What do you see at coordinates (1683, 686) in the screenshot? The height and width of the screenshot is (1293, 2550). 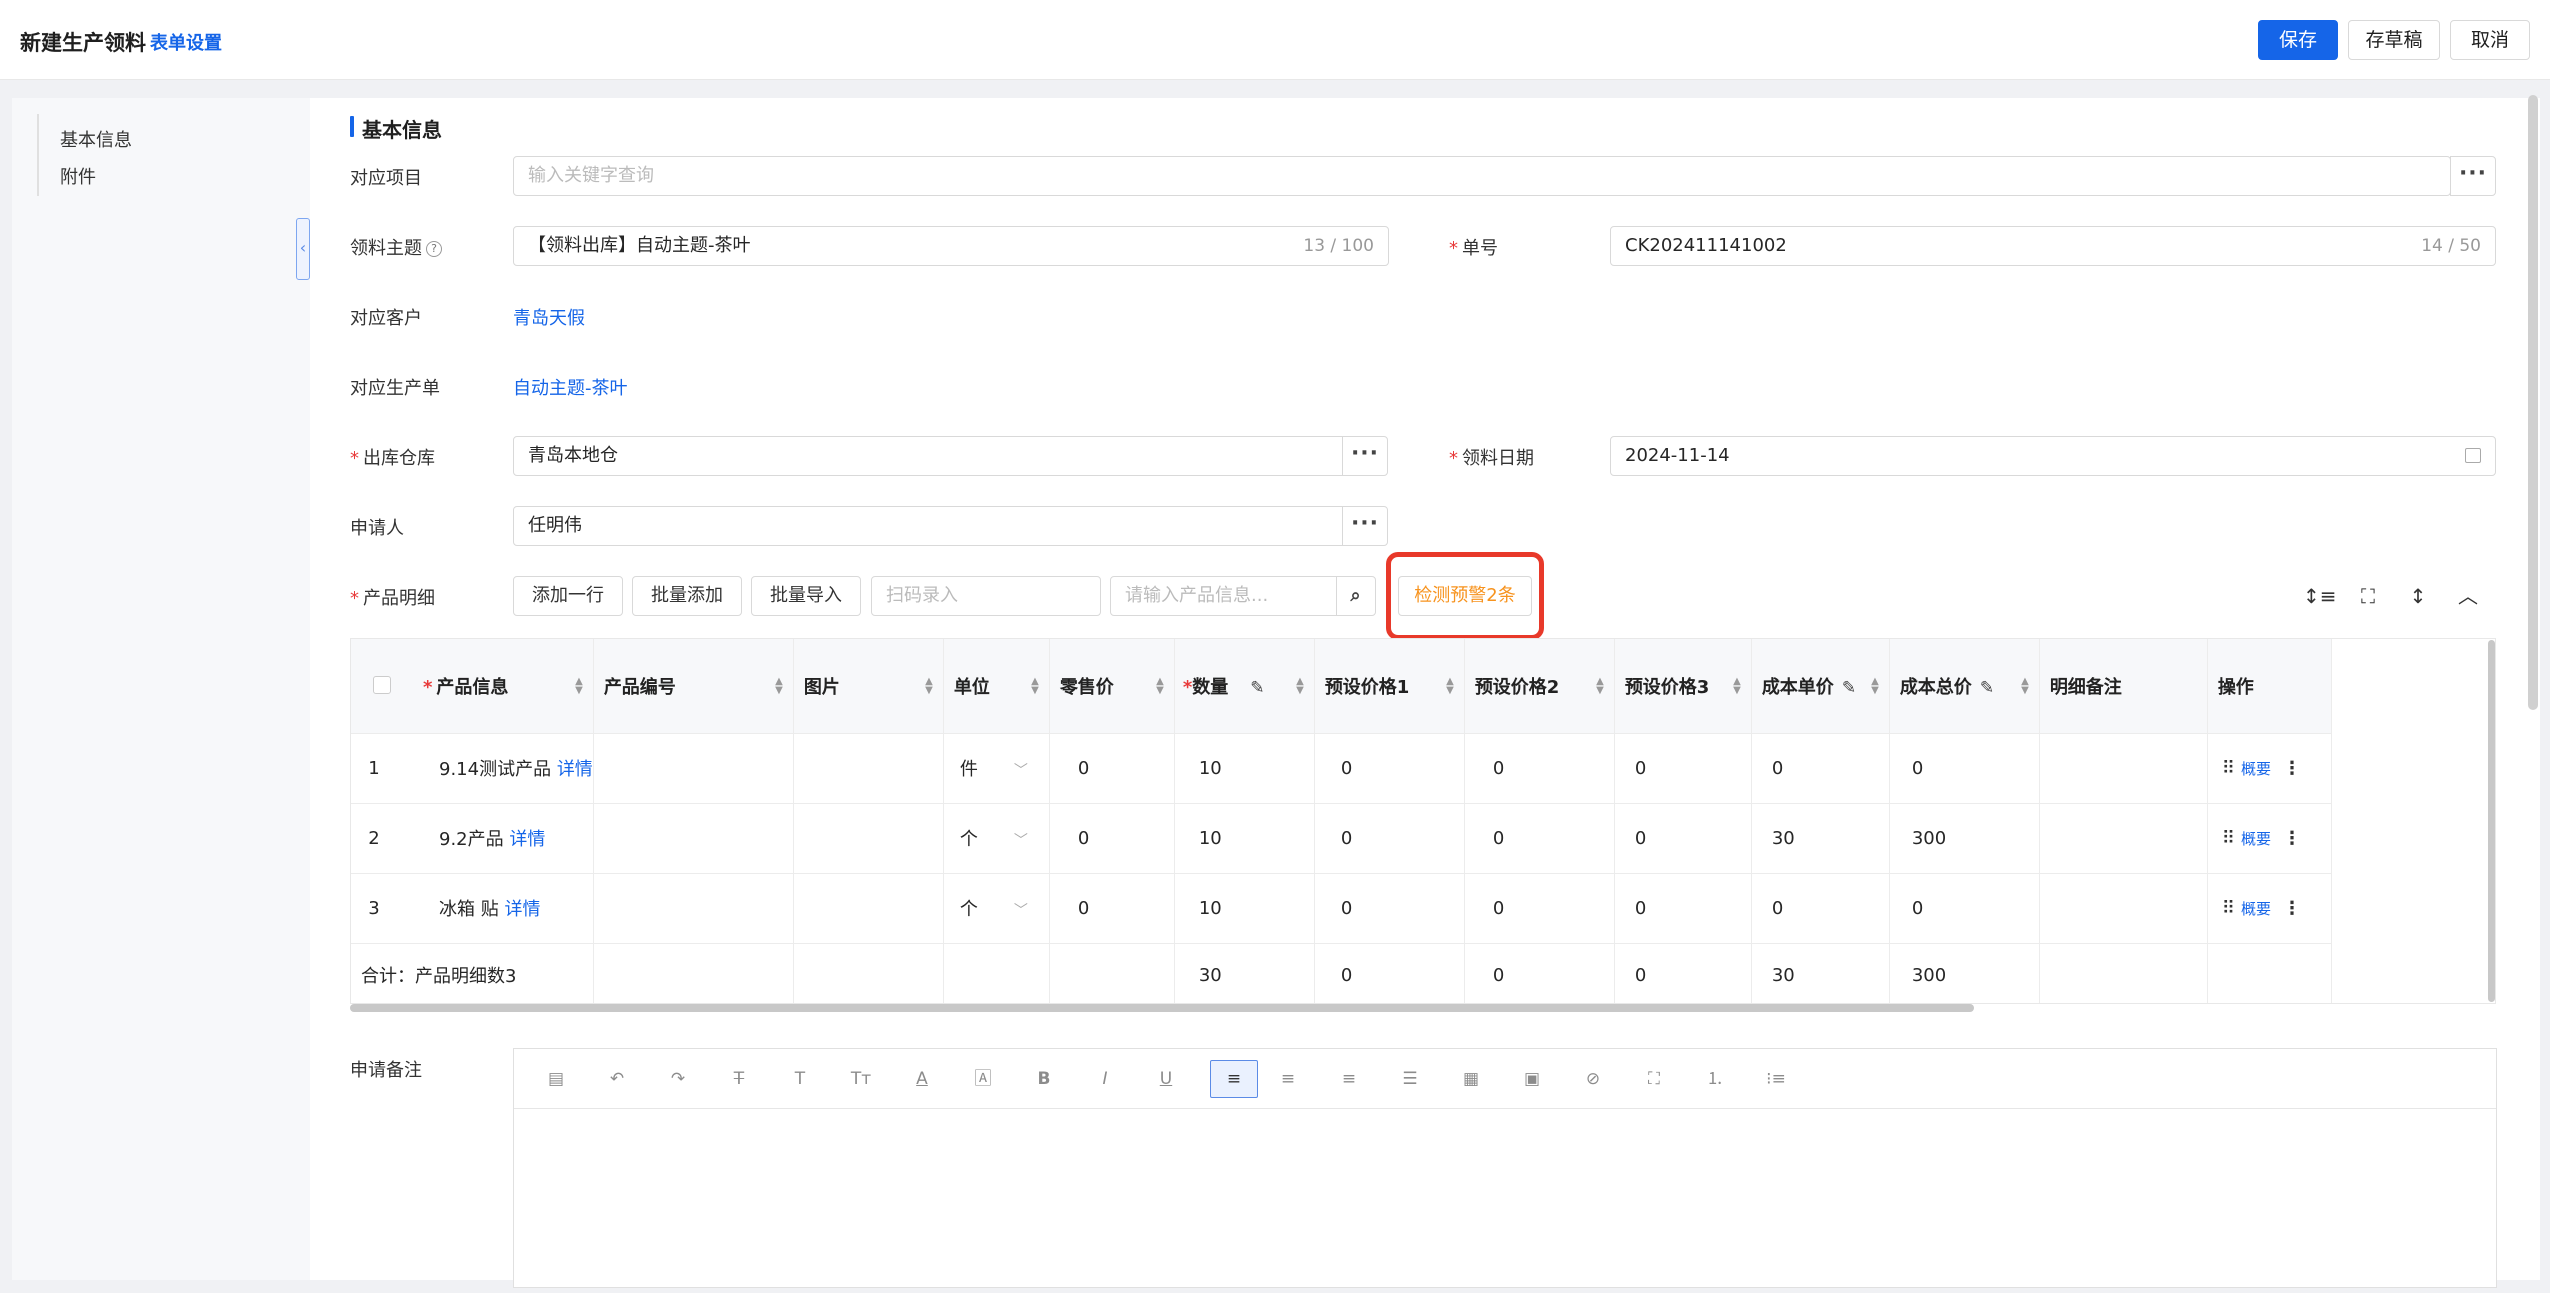 I see `header-preset-price-3: 预设价格3 ▲ ▼` at bounding box center [1683, 686].